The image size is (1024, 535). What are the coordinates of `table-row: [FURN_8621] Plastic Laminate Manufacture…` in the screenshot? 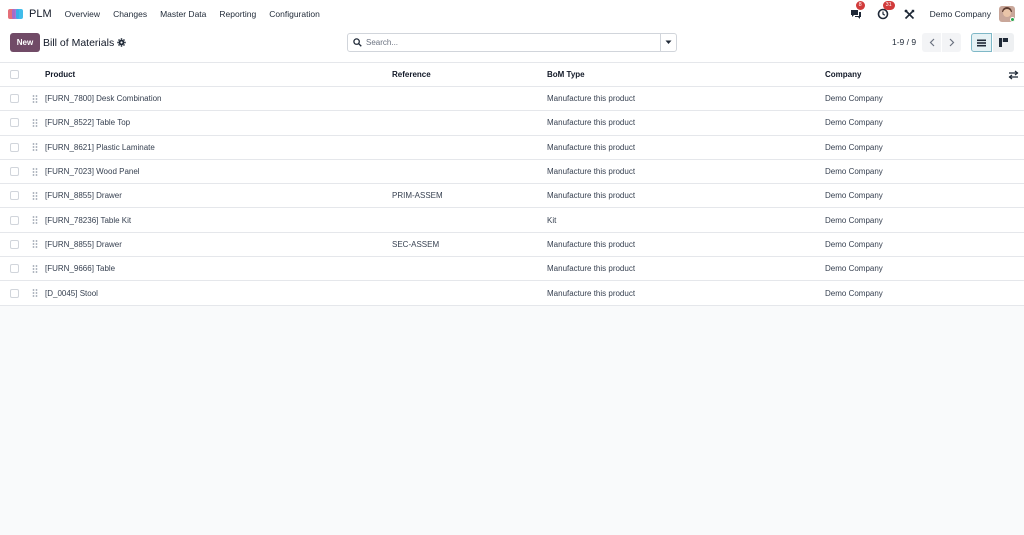 It's located at (512, 147).